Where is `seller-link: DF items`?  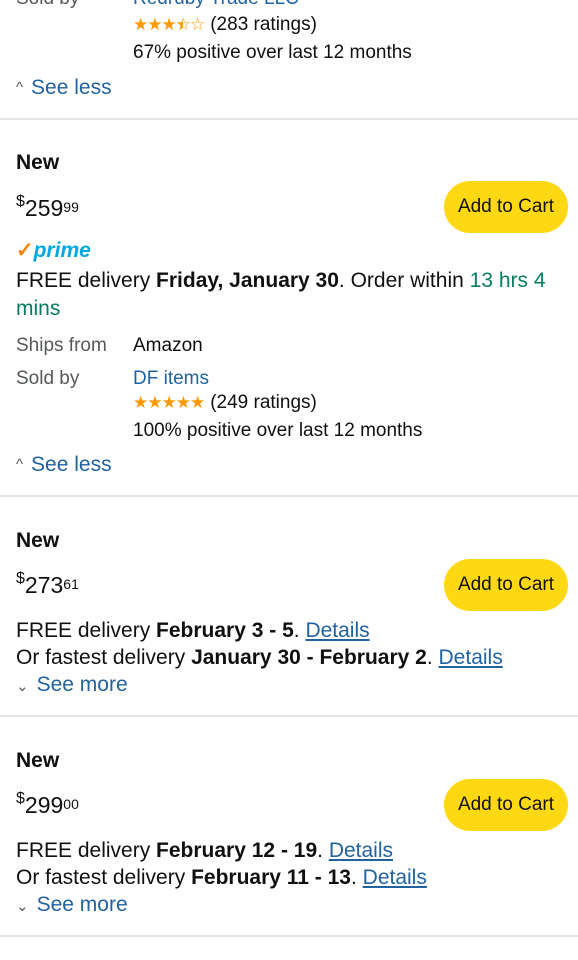 seller-link: DF items is located at coordinates (171, 379).